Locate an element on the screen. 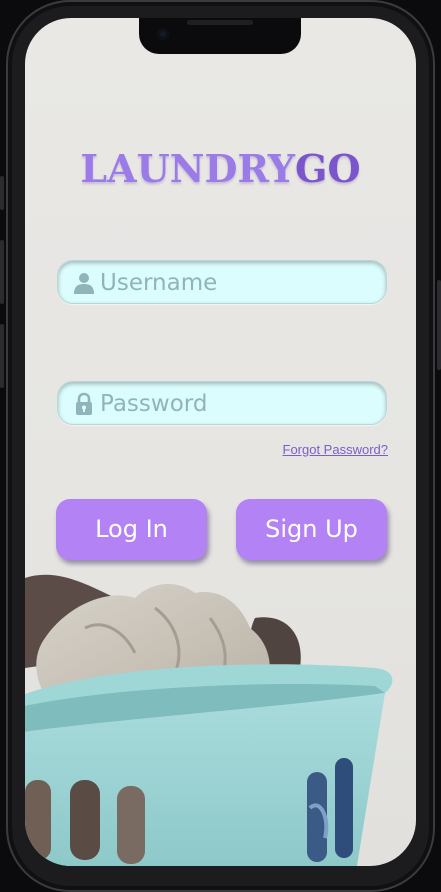 This screenshot has width=441, height=892. forgot-password-link: Forgot Password? is located at coordinates (336, 449).